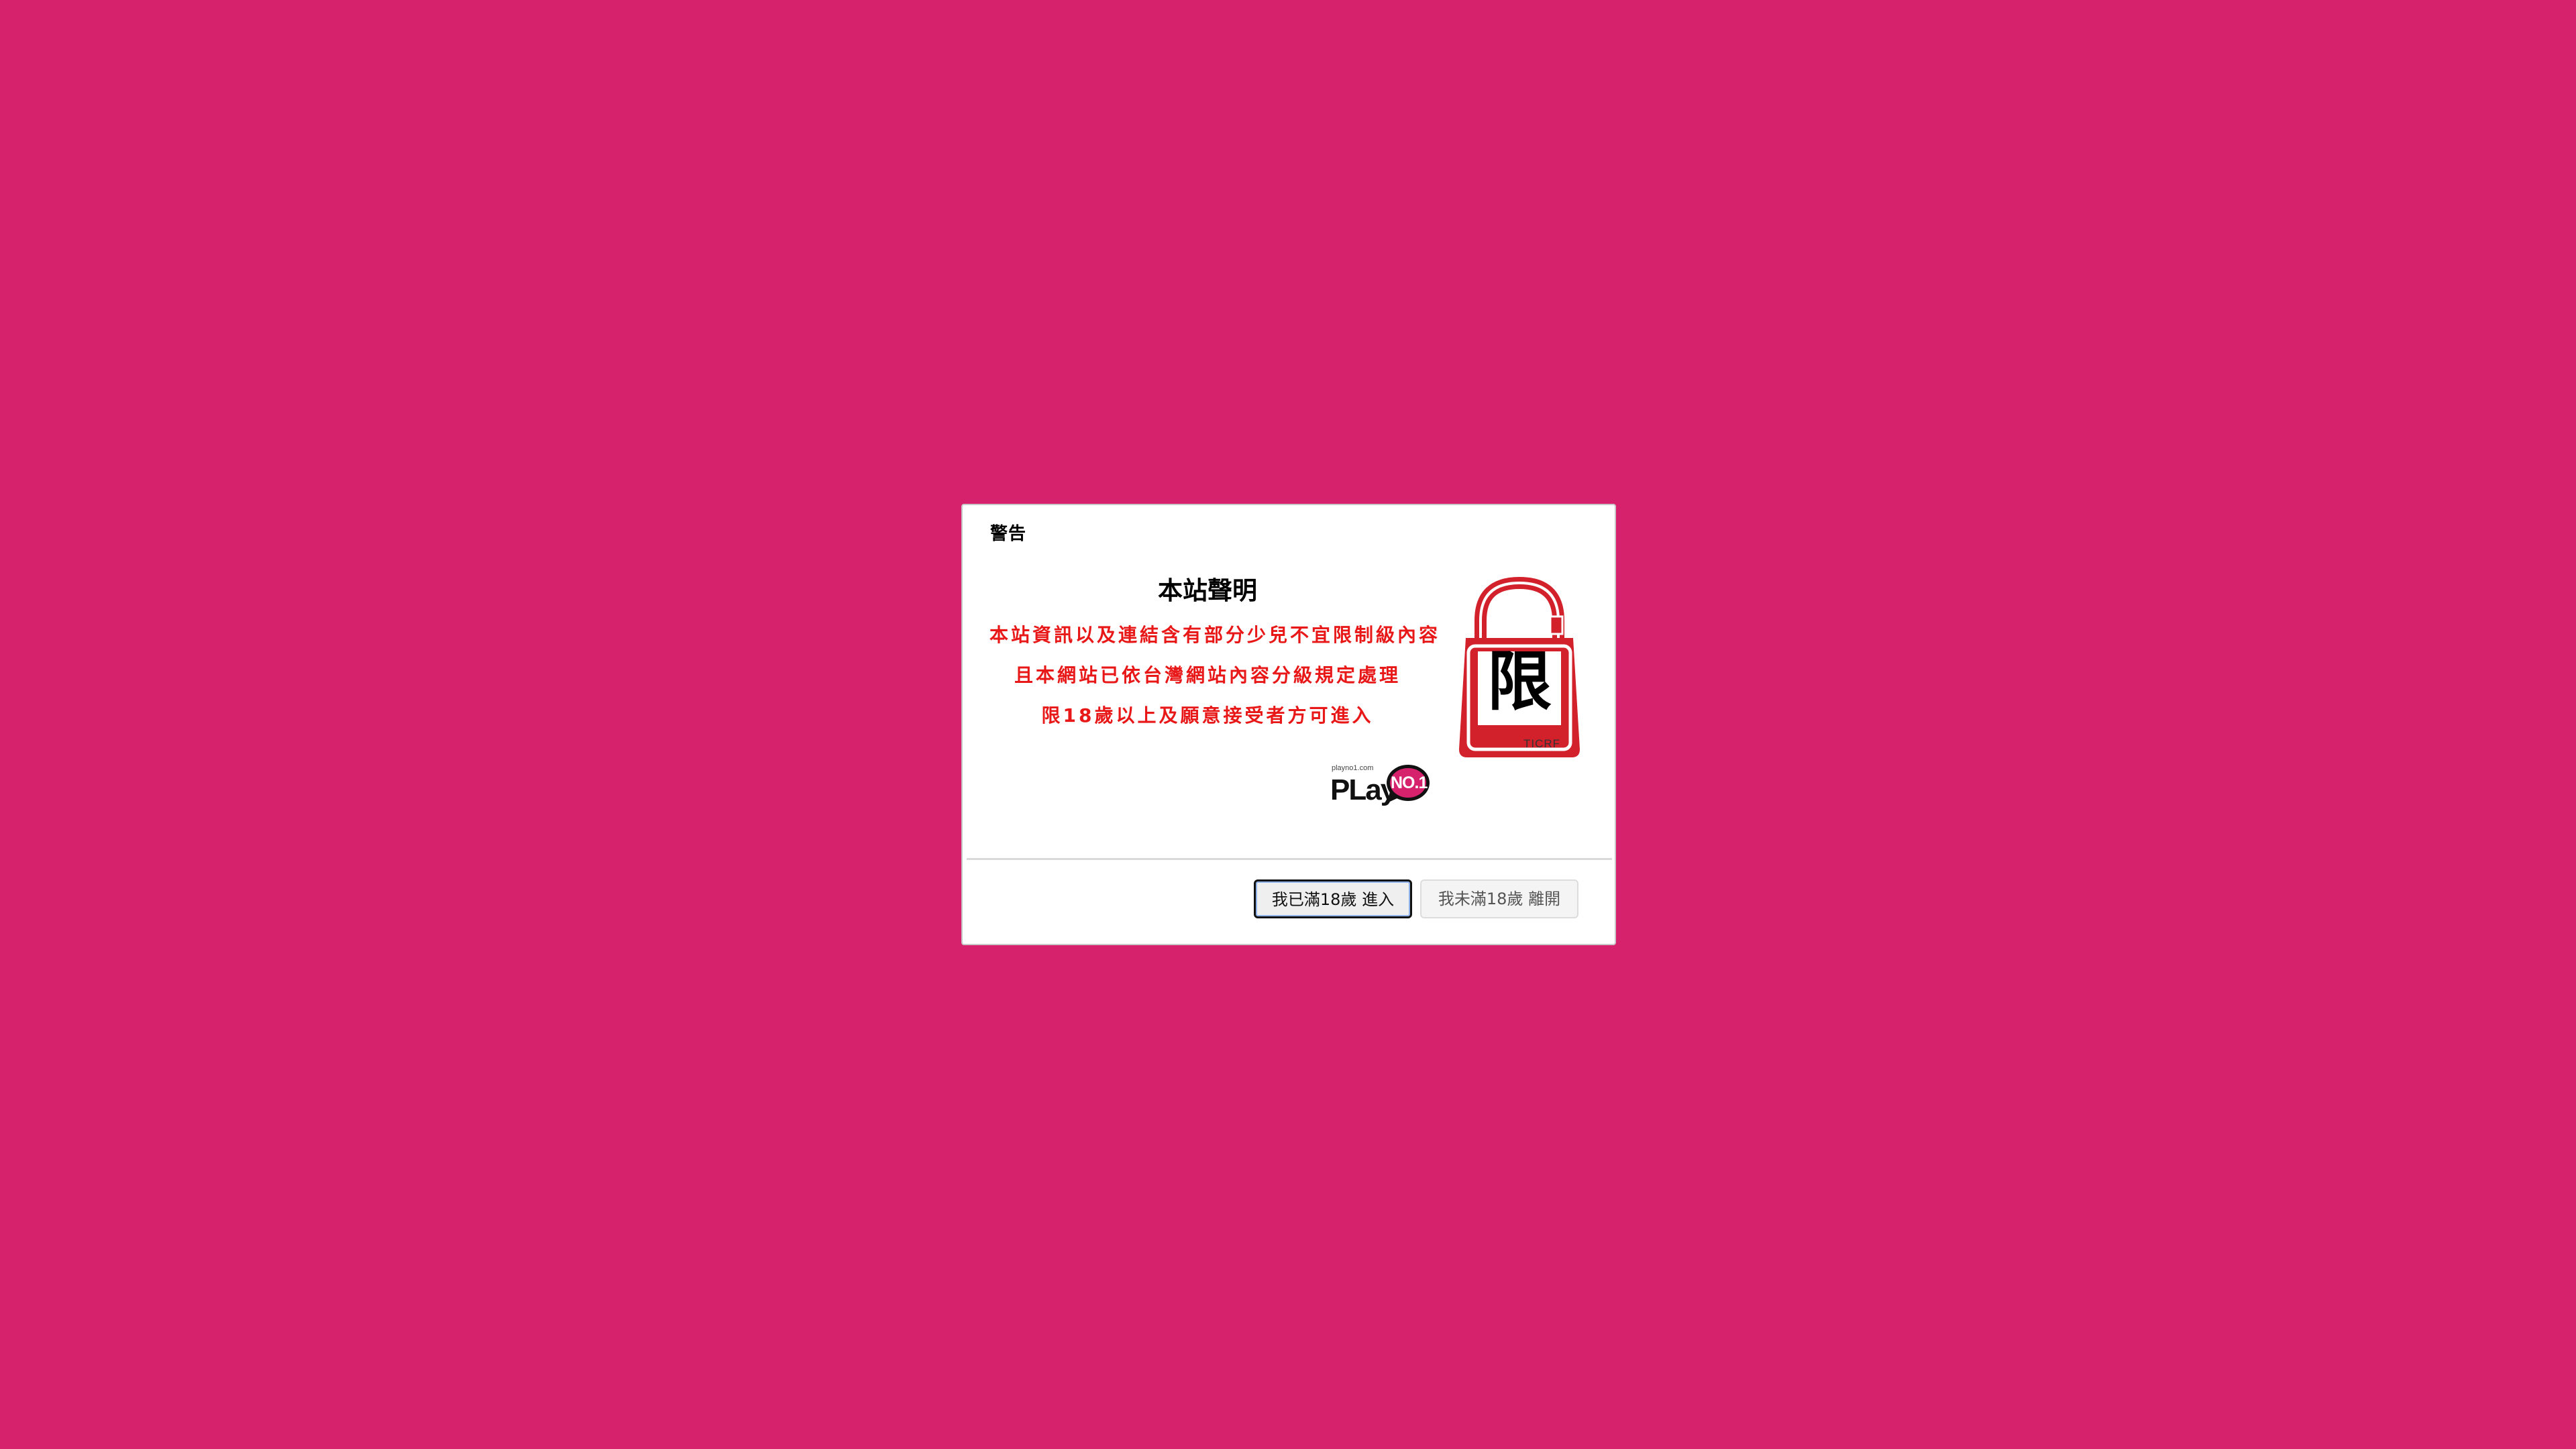 The width and height of the screenshot is (2576, 1449). I want to click on dialog-title: 警告, so click(1008, 534).